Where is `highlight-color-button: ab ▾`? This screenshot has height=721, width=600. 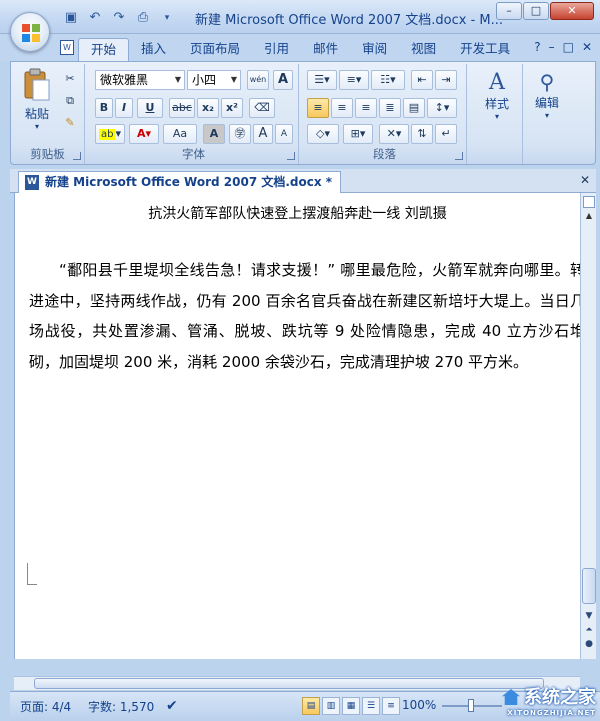
highlight-color-button: ab ▾ is located at coordinates (110, 134).